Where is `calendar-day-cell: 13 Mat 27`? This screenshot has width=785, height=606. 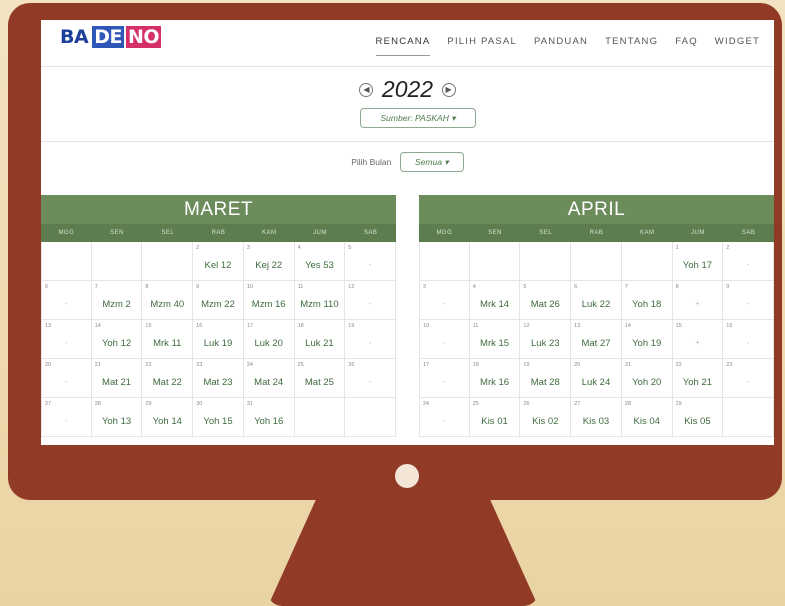 calendar-day-cell: 13 Mat 27 is located at coordinates (596, 339).